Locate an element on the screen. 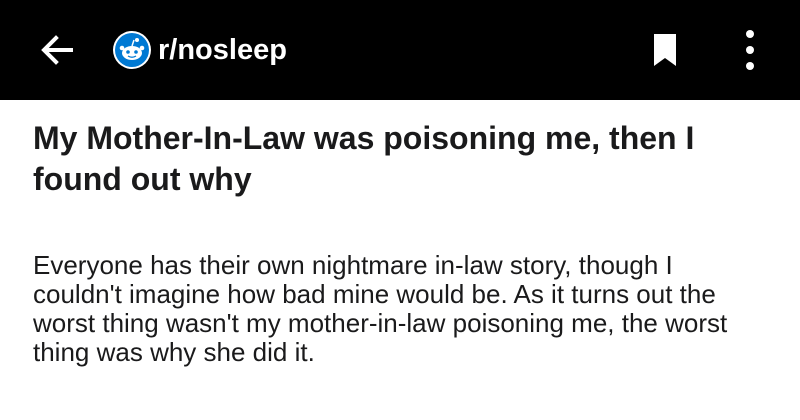 This screenshot has width=800, height=420. more-vertical-icon is located at coordinates (750, 50).